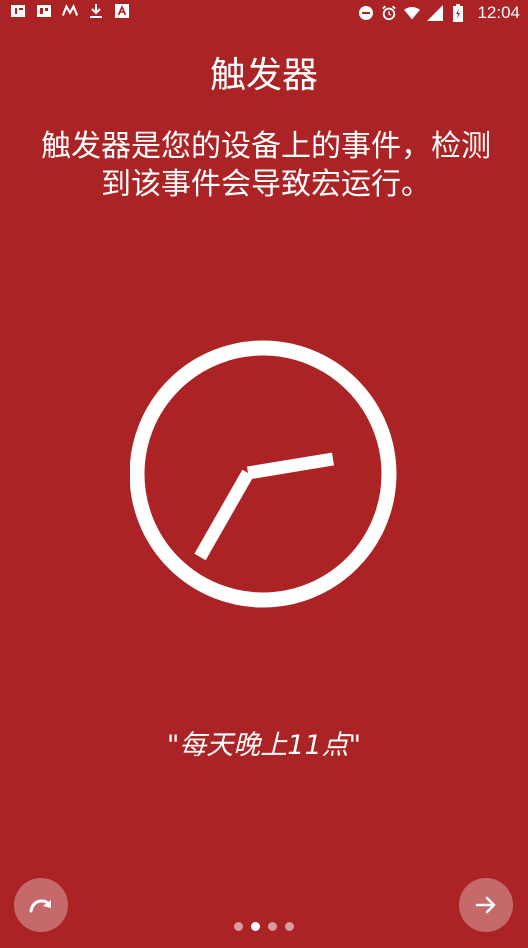  What do you see at coordinates (389, 13) in the screenshot?
I see `alarm-icon` at bounding box center [389, 13].